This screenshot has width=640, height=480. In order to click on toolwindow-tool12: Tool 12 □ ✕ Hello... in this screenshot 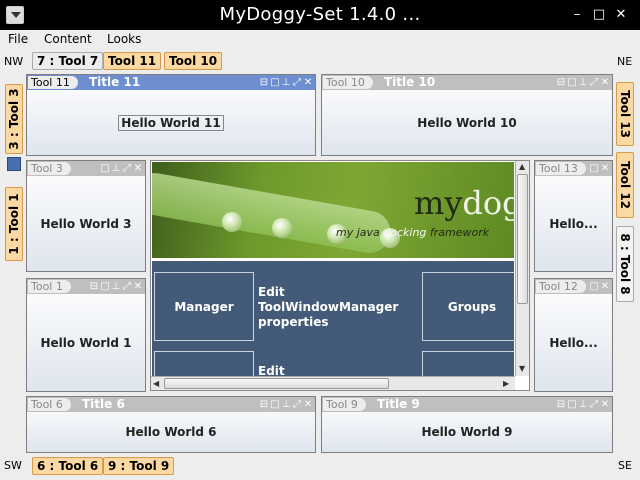, I will do `click(573, 335)`.